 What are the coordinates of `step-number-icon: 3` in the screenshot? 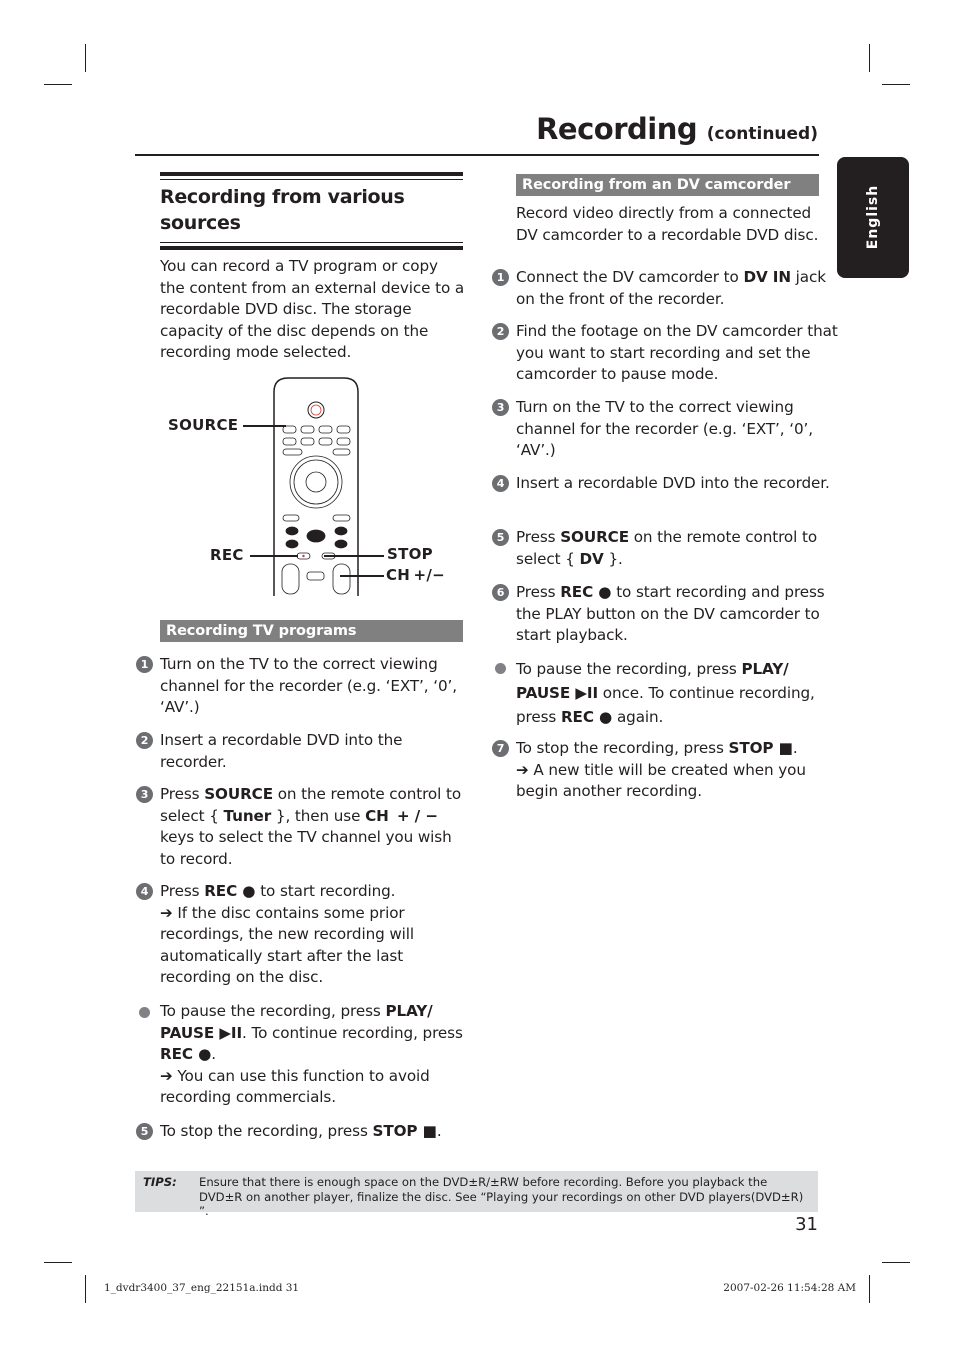 It's located at (500, 407).